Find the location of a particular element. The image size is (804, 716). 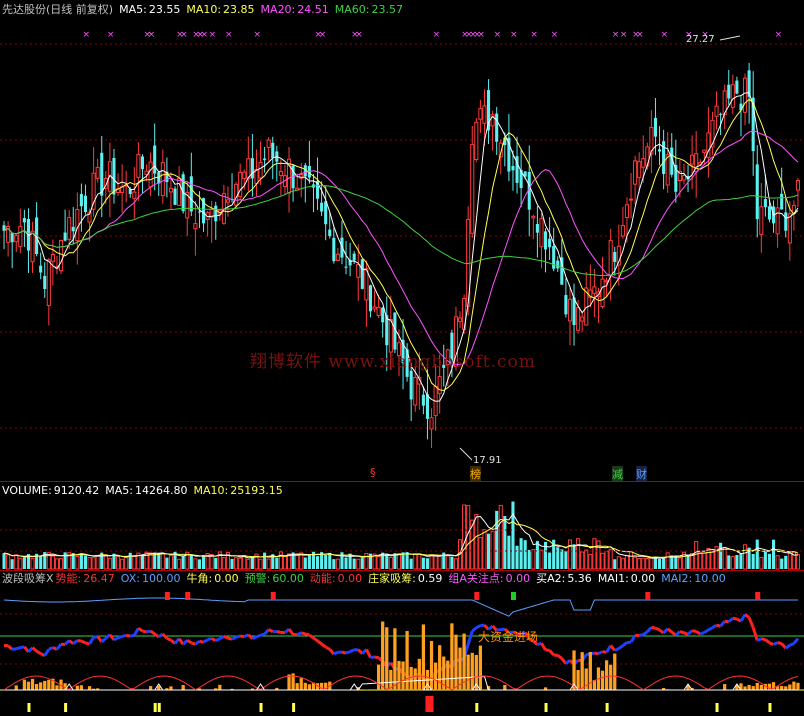

marker-cai: 财 is located at coordinates (641, 474).